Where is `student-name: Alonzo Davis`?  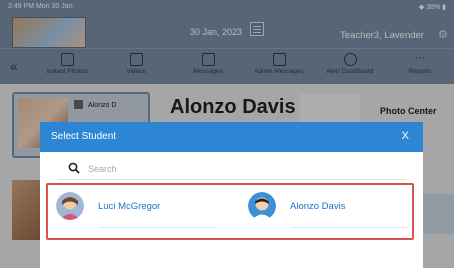 student-name: Alonzo Davis is located at coordinates (318, 206).